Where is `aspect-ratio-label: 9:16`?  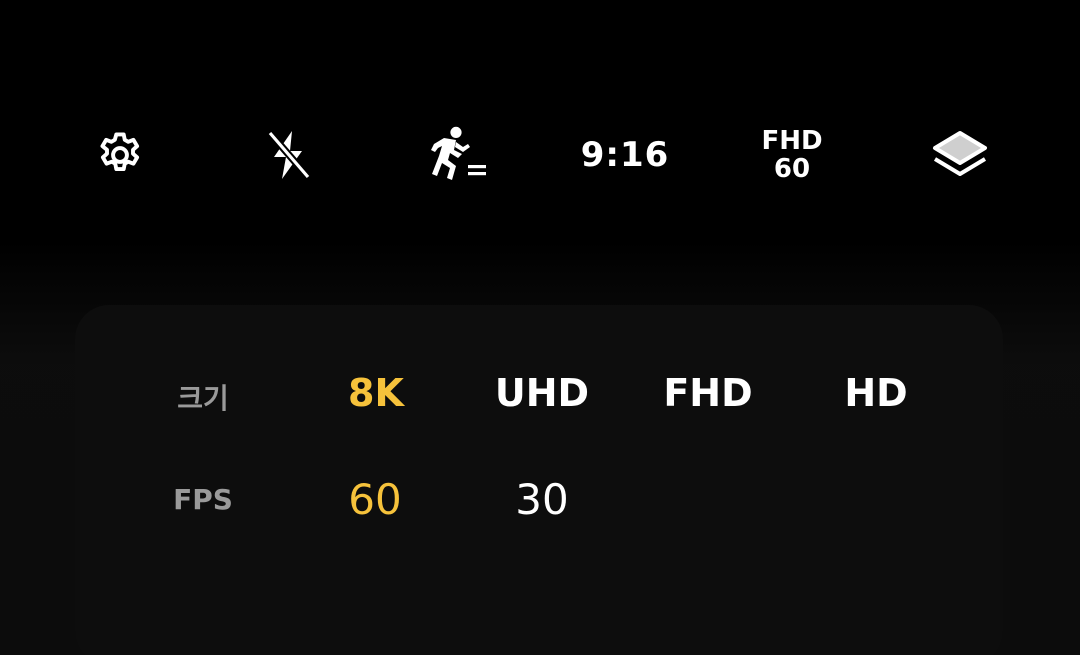
aspect-ratio-label: 9:16 is located at coordinates (625, 155).